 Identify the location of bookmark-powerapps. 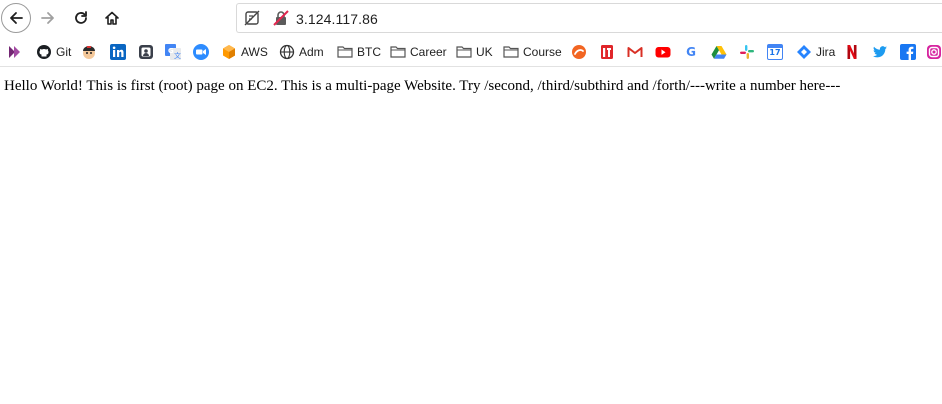
(14, 52).